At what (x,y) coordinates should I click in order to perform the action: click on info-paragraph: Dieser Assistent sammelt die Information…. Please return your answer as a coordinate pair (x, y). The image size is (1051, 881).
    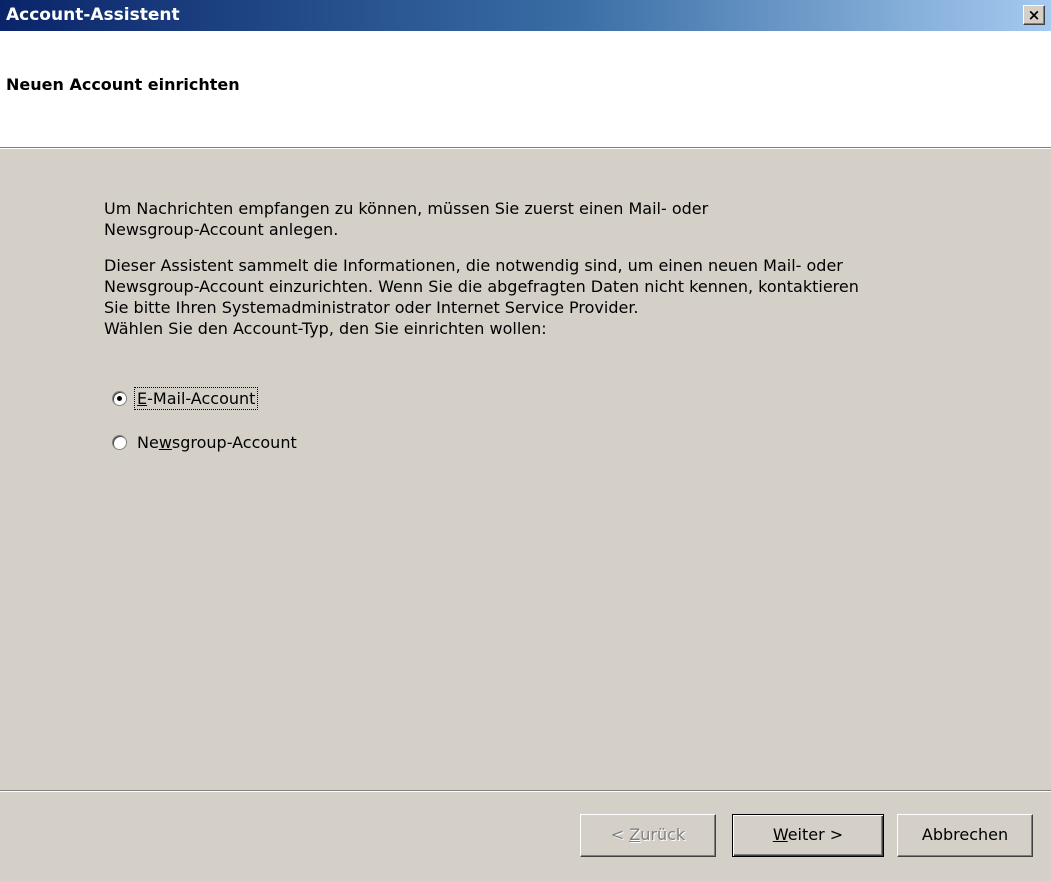
    Looking at the image, I should click on (554, 276).